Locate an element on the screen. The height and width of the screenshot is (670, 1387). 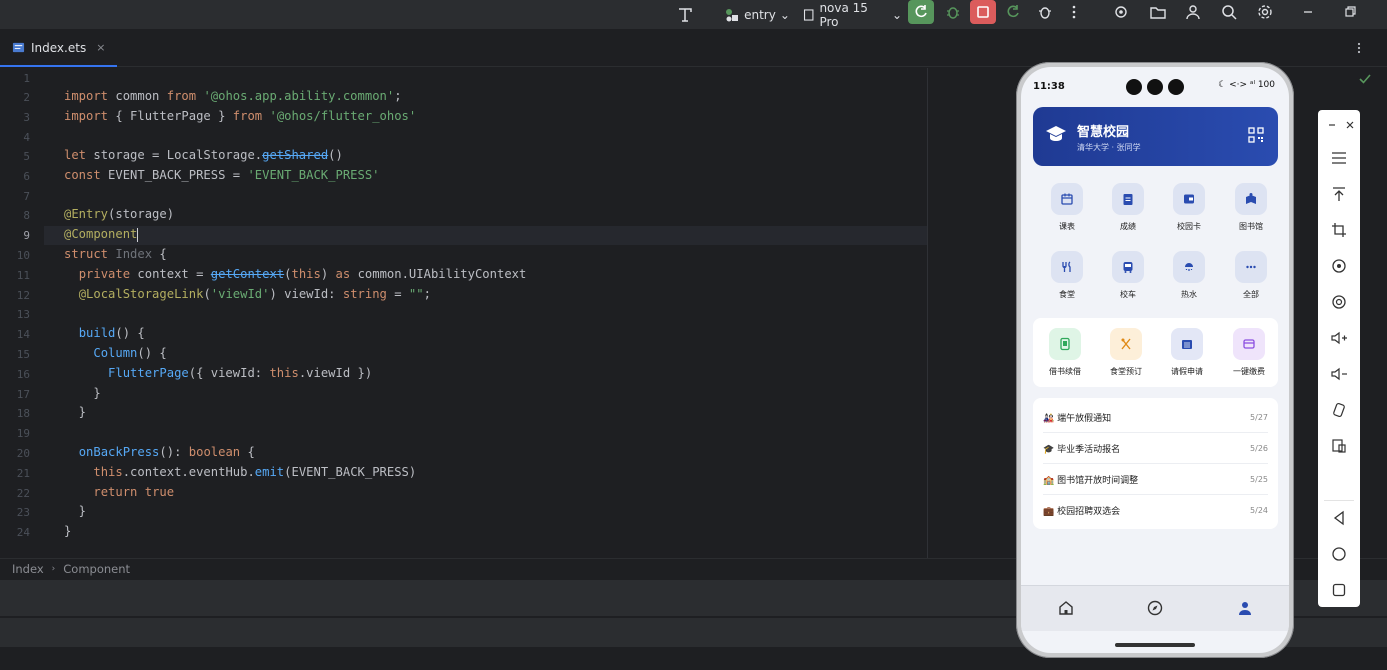
stop-button is located at coordinates (983, 12).